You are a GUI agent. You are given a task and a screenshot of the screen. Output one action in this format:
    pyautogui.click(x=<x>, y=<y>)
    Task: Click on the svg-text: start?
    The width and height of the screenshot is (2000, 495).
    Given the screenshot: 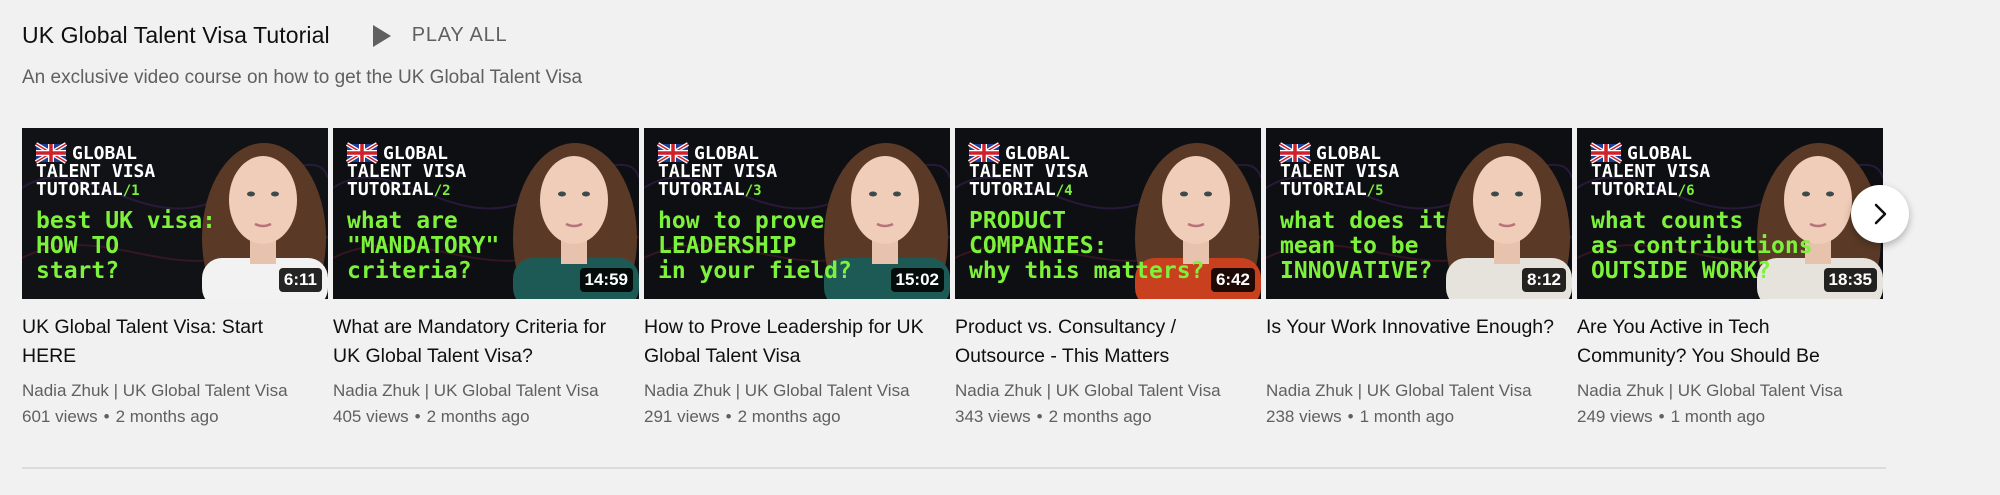 What is the action you would take?
    pyautogui.click(x=77, y=271)
    